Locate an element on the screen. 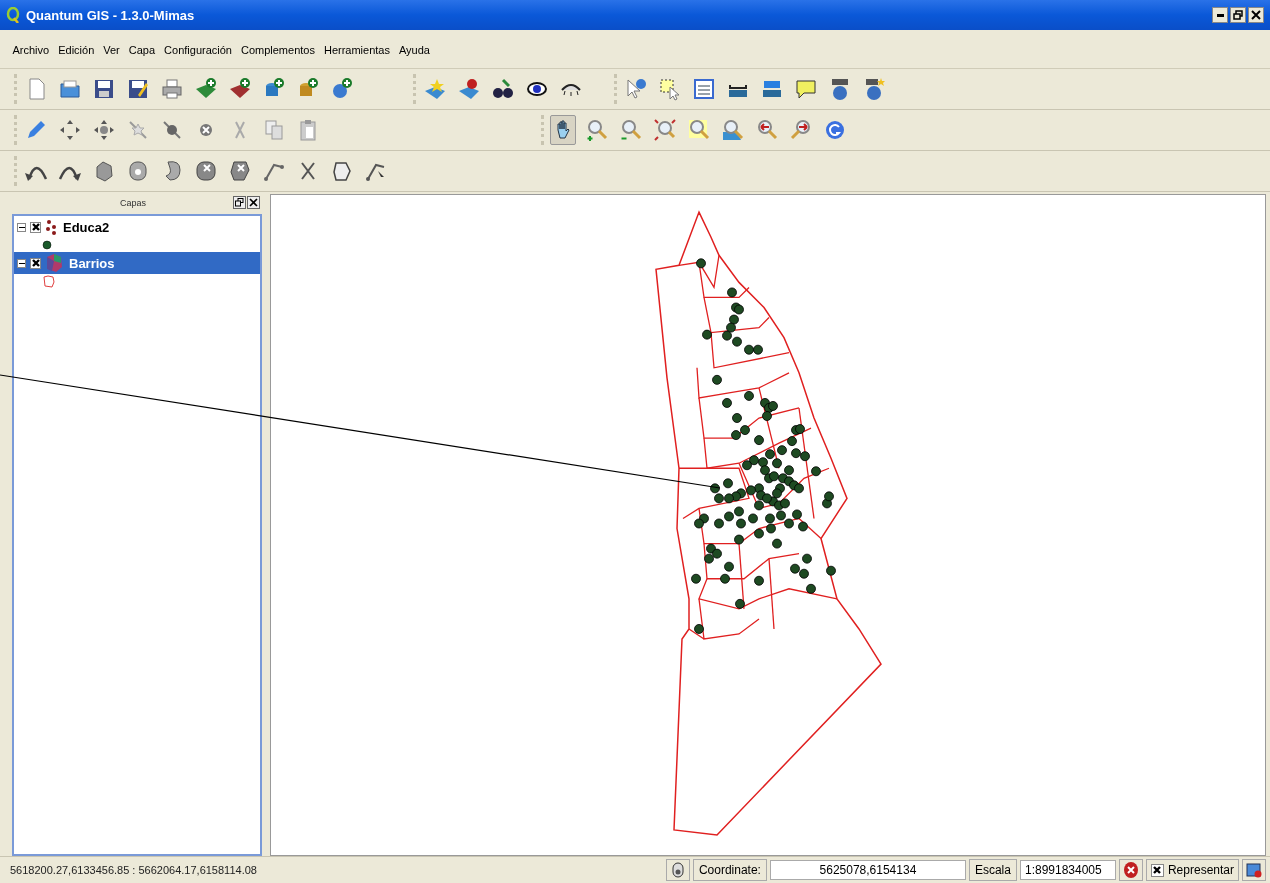 The image size is (1270, 883). identify-icon is located at coordinates (636, 89).